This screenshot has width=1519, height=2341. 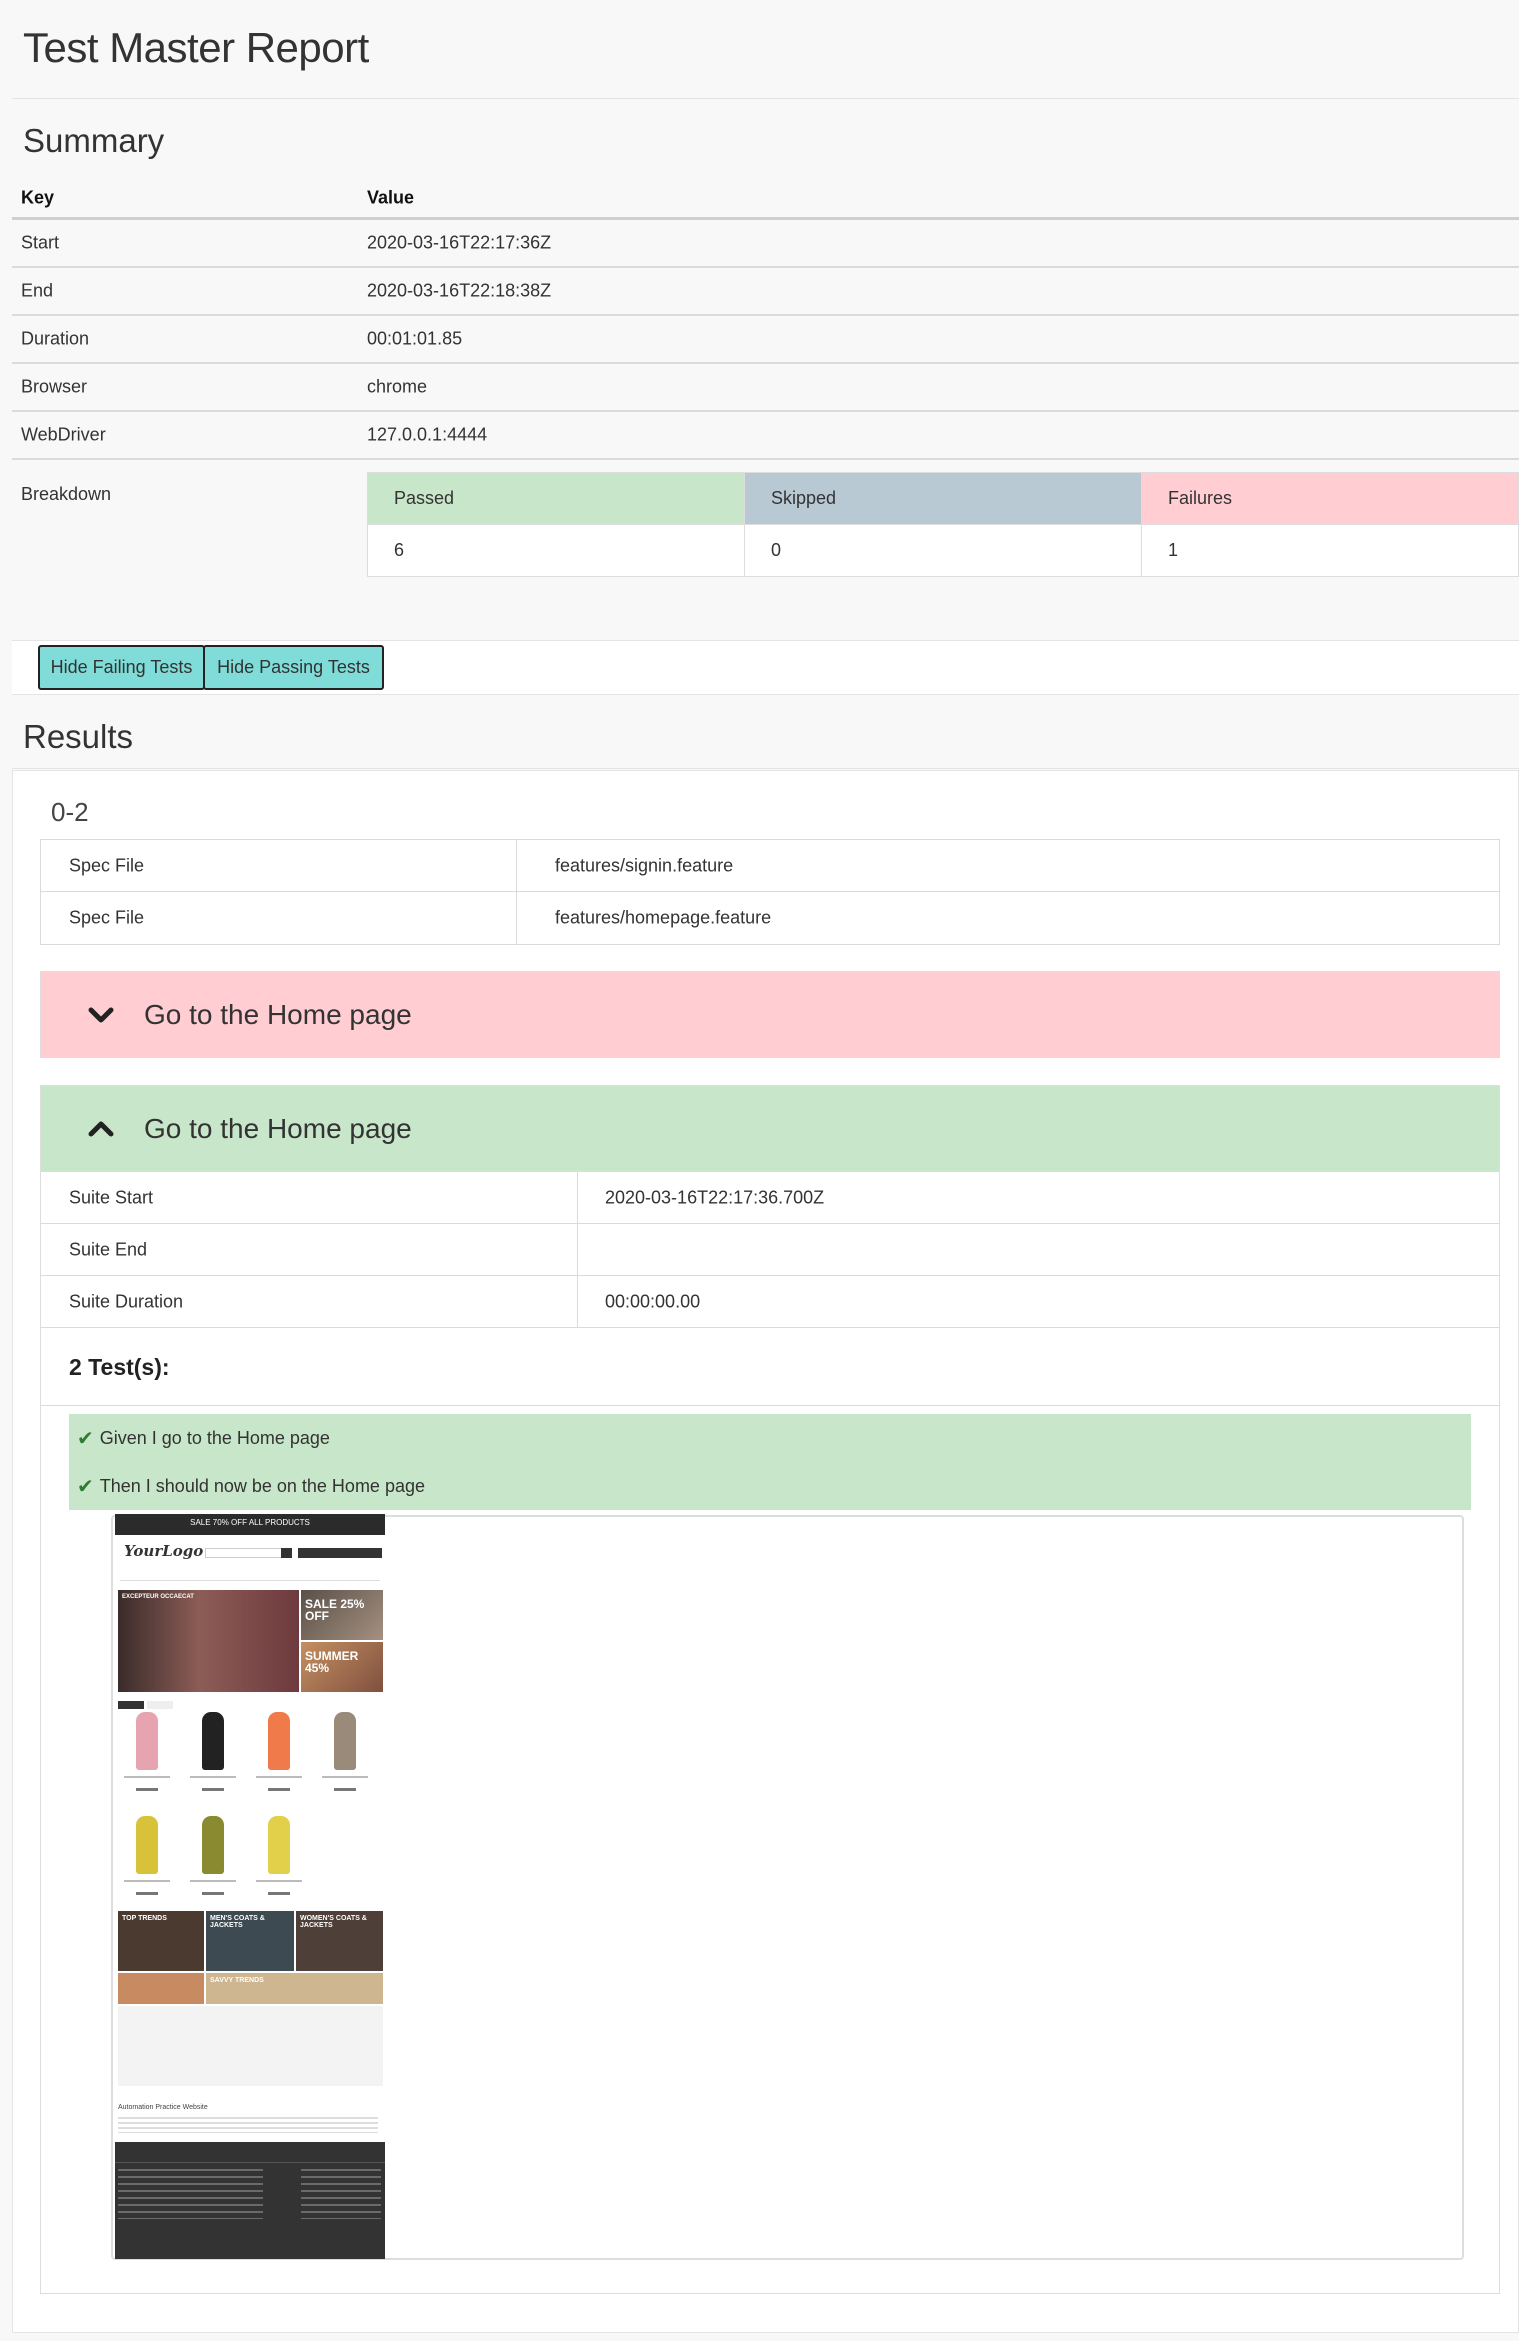 I want to click on summary-row-browser: Browser chrome, so click(x=765, y=388).